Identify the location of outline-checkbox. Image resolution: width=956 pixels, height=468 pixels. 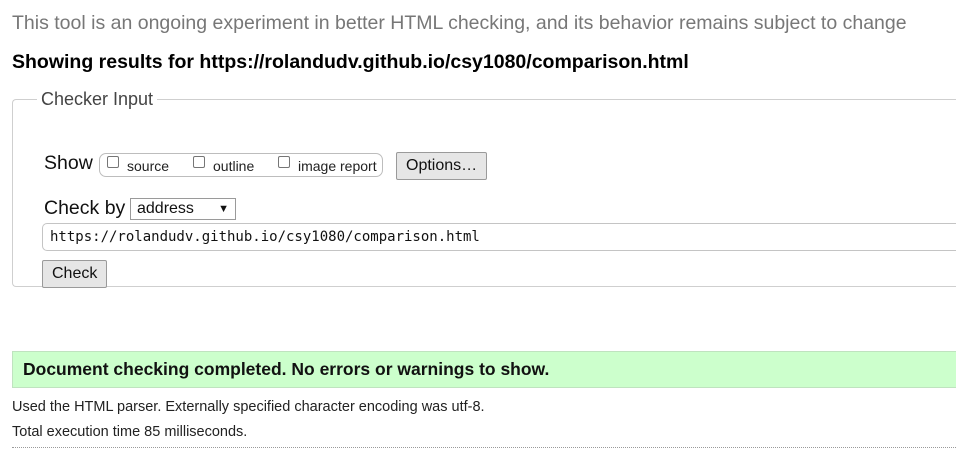
(199, 162).